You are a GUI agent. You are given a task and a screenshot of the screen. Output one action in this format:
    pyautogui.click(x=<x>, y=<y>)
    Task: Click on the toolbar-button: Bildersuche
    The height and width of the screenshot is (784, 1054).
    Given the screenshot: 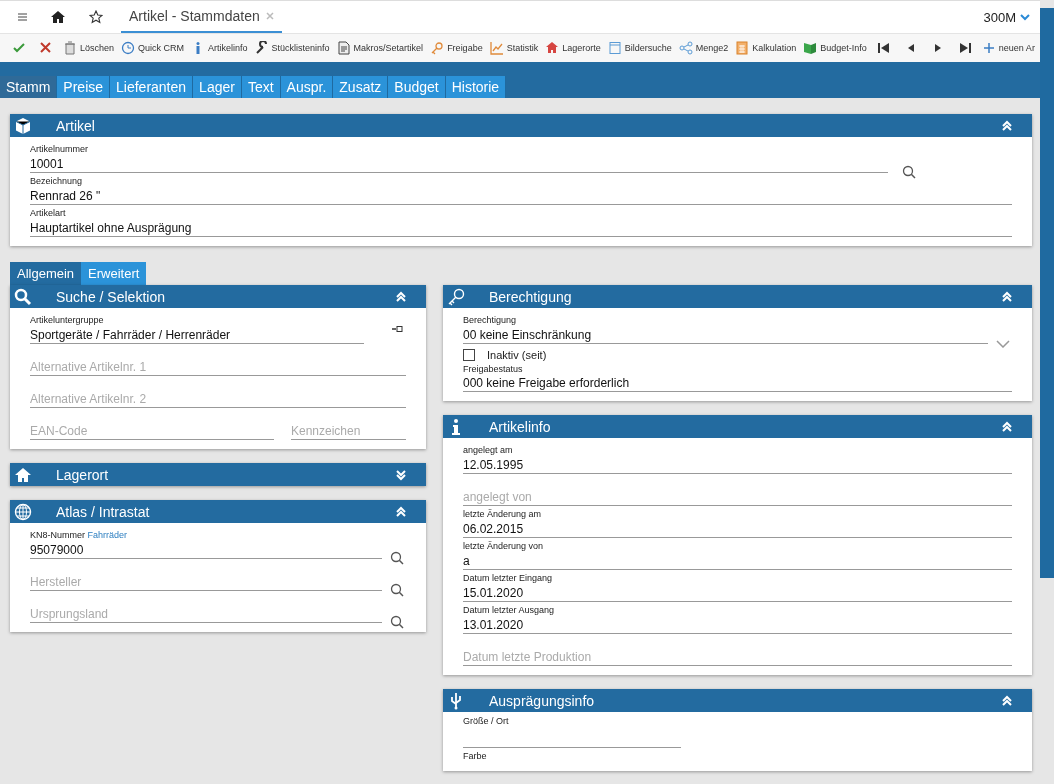 What is the action you would take?
    pyautogui.click(x=639, y=48)
    